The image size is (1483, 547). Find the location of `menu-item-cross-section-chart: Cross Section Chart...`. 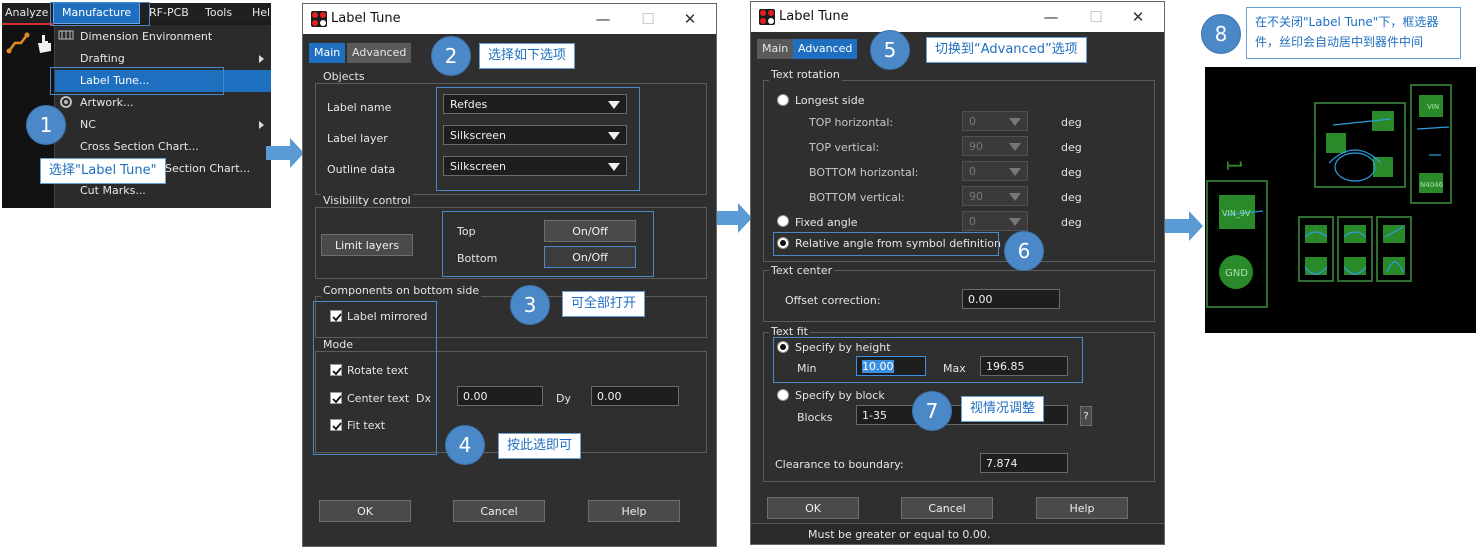

menu-item-cross-section-chart: Cross Section Chart... is located at coordinates (139, 147).